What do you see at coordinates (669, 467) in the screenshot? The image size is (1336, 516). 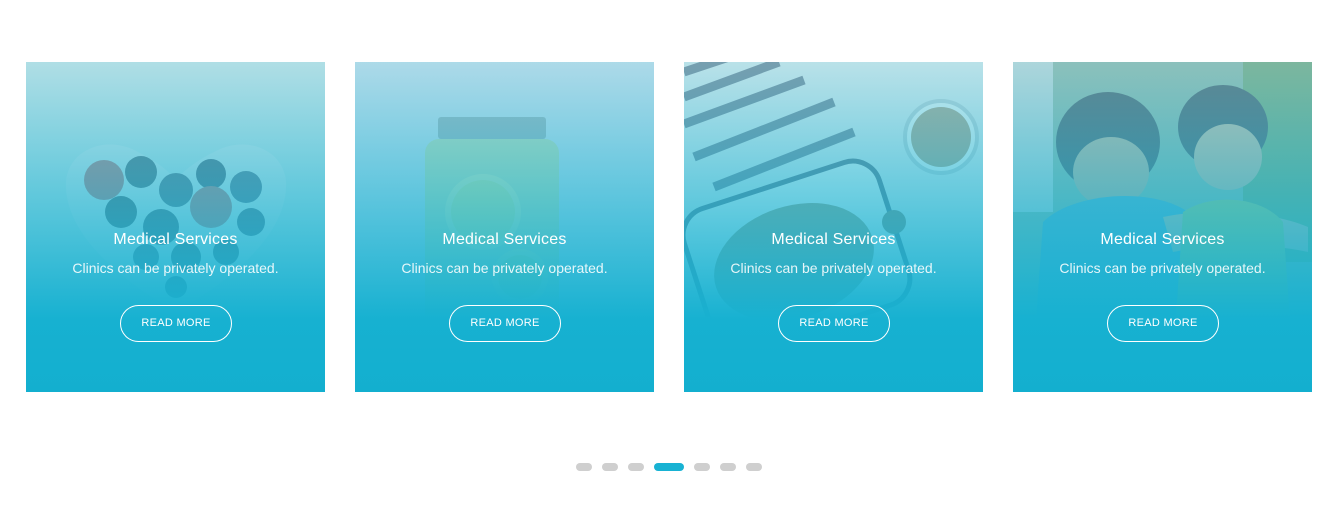 I see `pagination-dot-active` at bounding box center [669, 467].